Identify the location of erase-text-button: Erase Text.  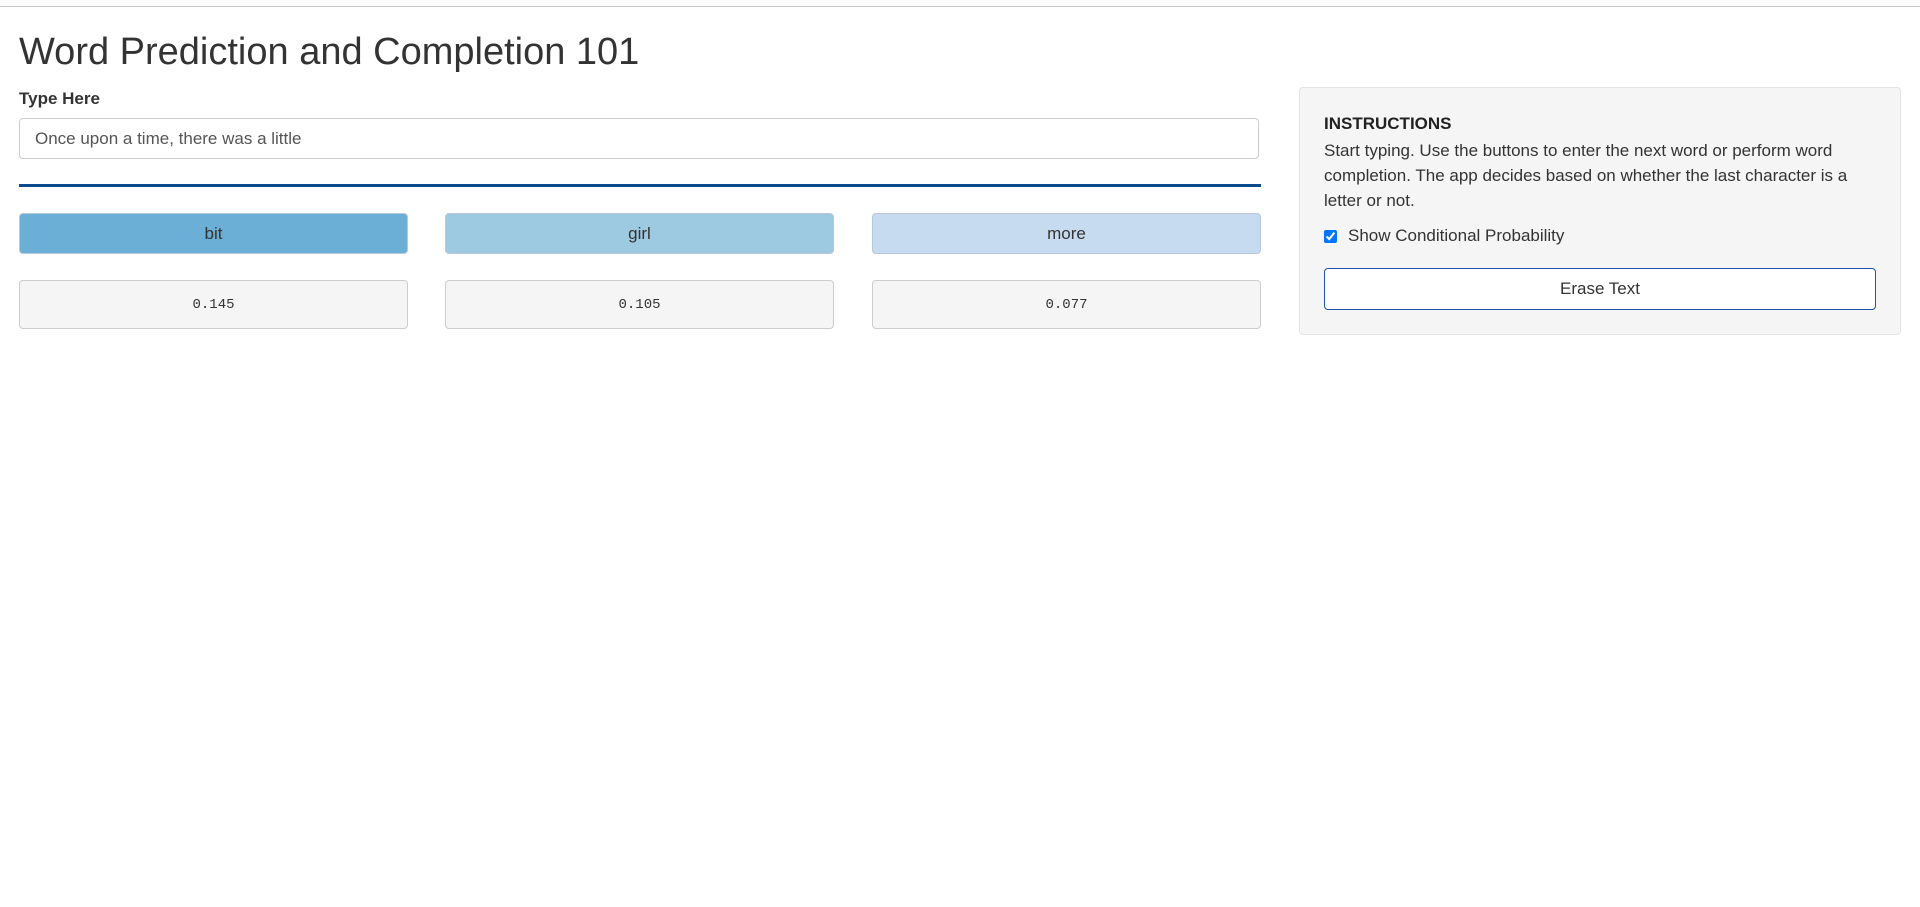
(1600, 289).